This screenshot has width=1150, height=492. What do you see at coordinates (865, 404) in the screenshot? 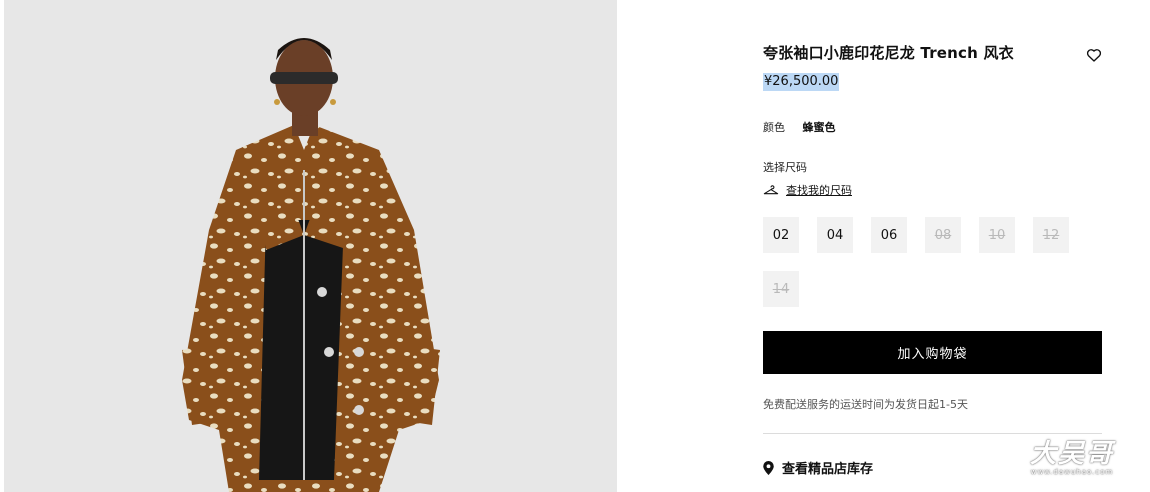
I see `delivery-note: 免费配送服务的运送时间为发货日起1-5天` at bounding box center [865, 404].